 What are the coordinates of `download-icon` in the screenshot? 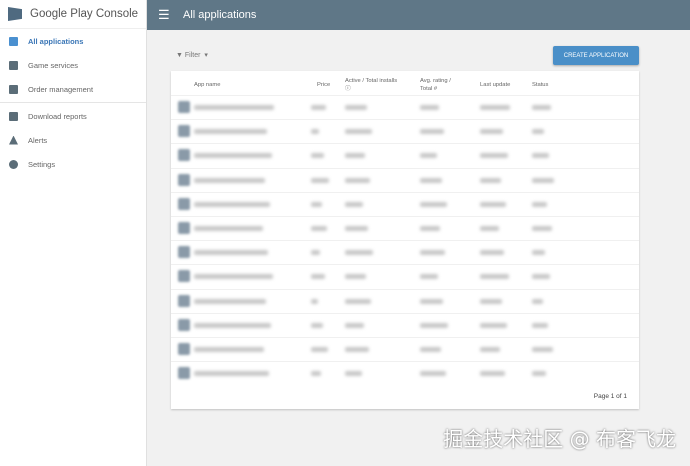 It's located at (13, 116).